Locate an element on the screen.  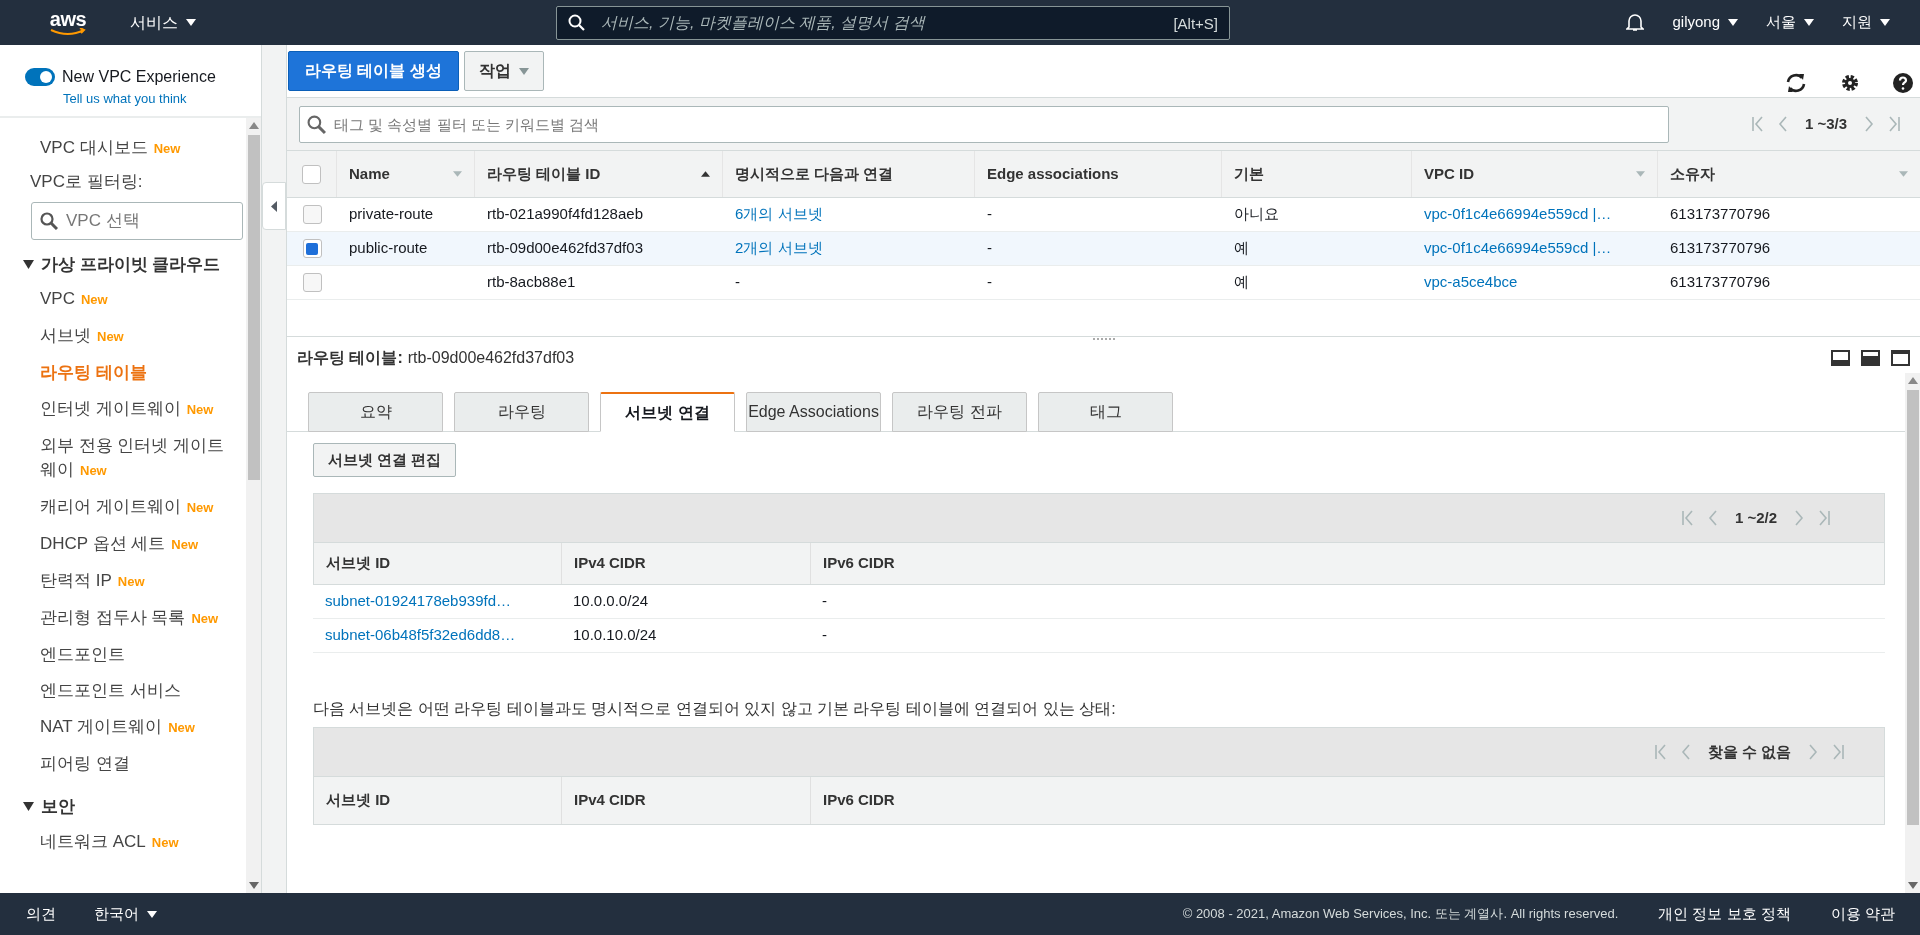
nav-item: 엔드포인트 서비스 is located at coordinates (123, 691).